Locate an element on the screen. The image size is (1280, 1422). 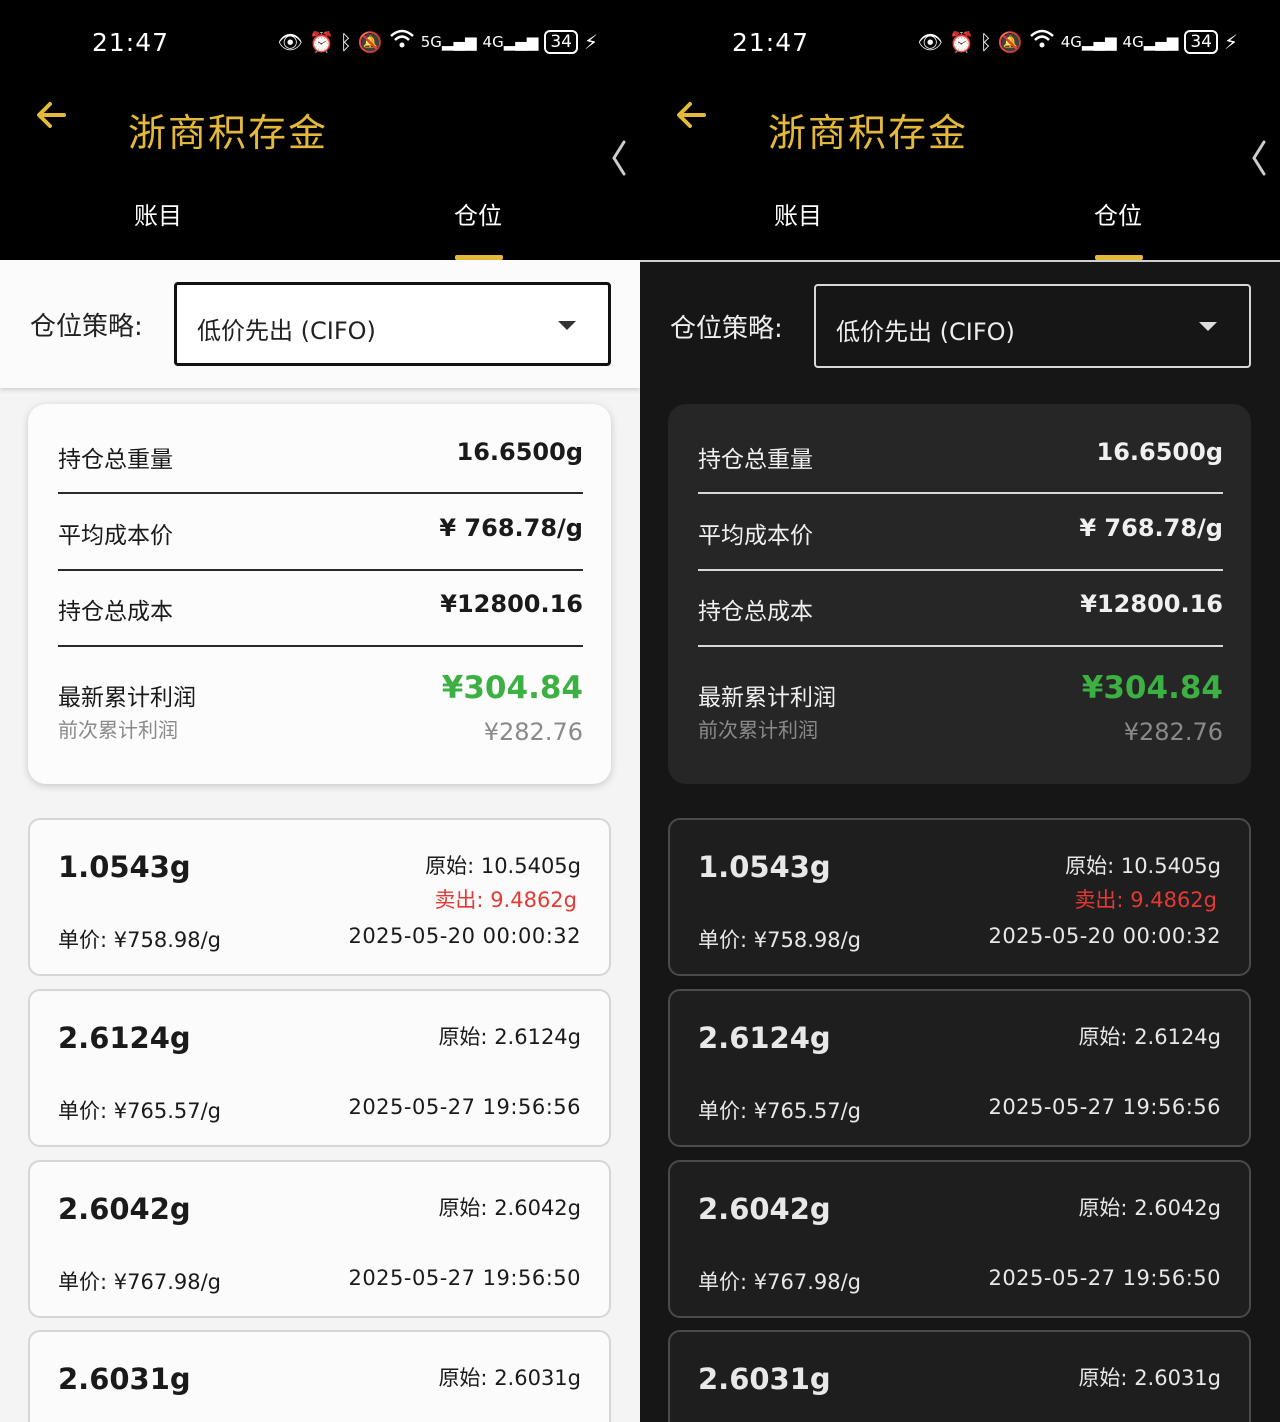
status-bar: 21:47 👁 ⏰ ᛒ 🔕 4G▂▄▆ 4G▂▄▆ 34 ⚡ is located at coordinates (960, 40).